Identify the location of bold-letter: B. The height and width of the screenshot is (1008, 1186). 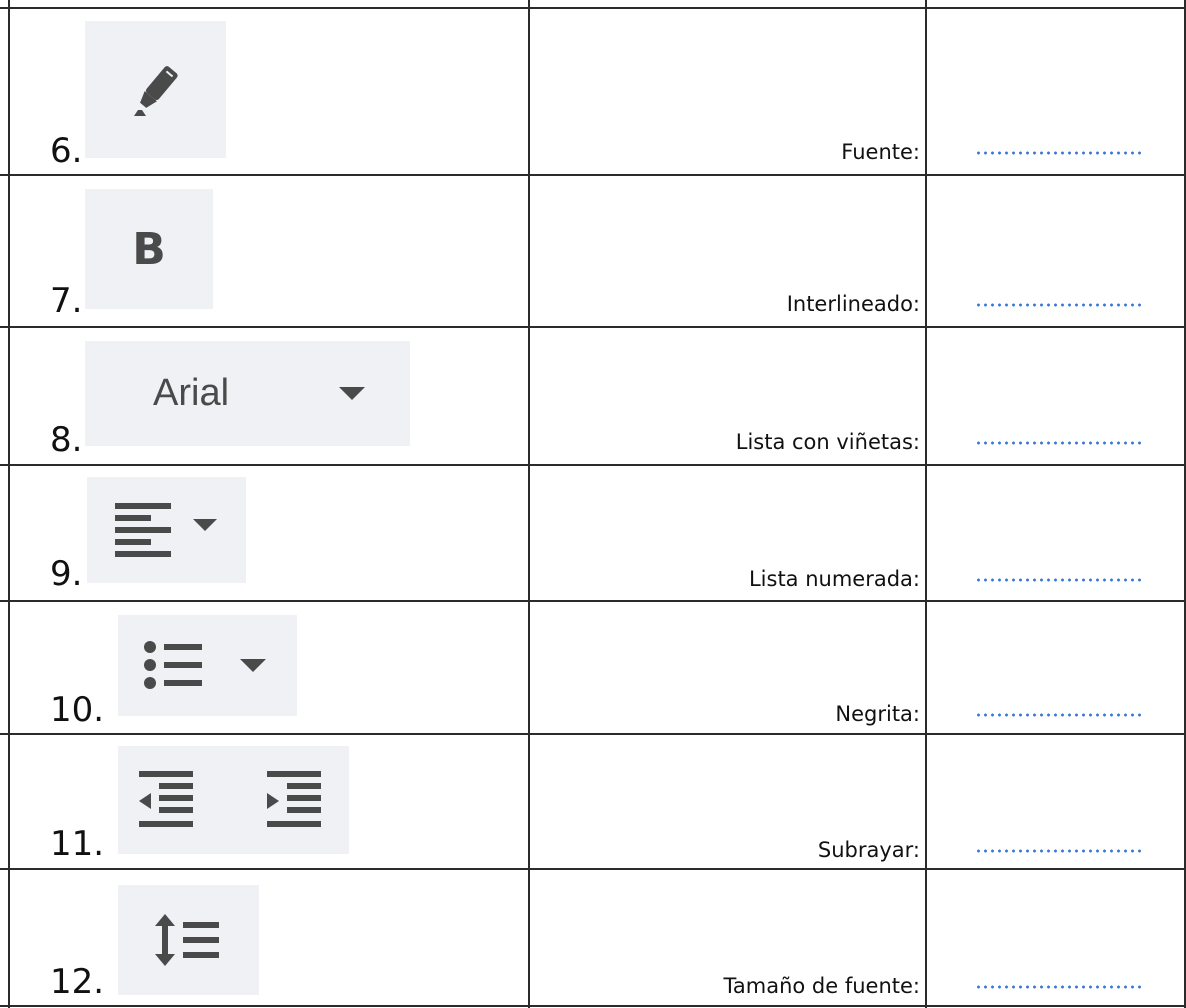
(149, 249).